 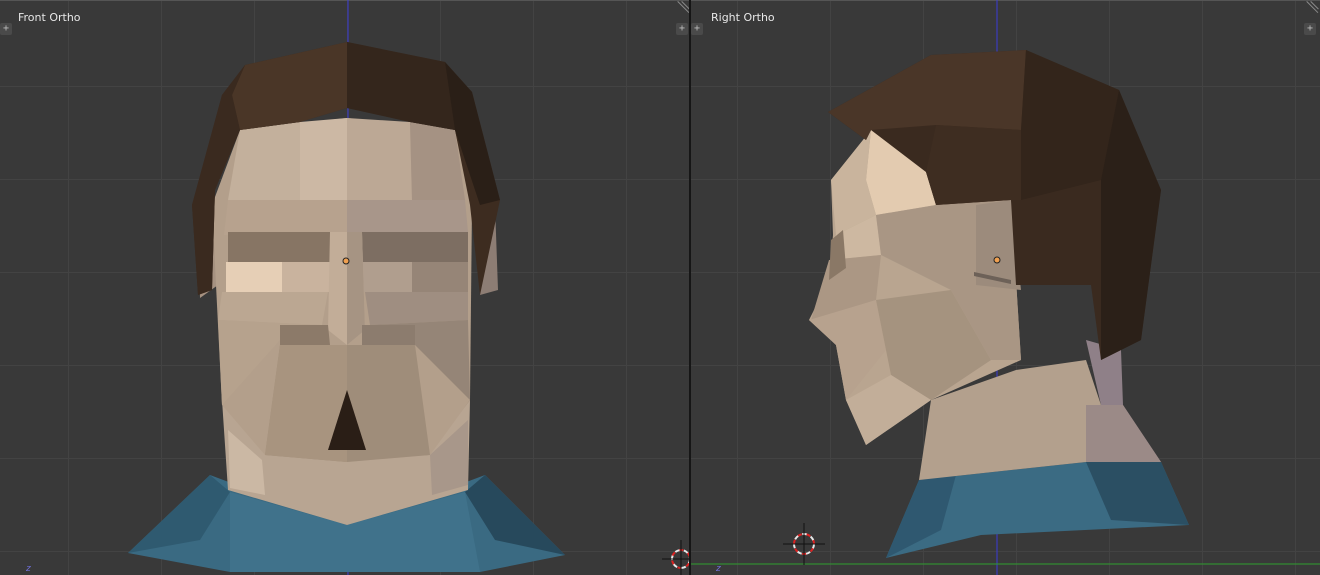 What do you see at coordinates (743, 17) in the screenshot?
I see `viewport-label: Right Ortho` at bounding box center [743, 17].